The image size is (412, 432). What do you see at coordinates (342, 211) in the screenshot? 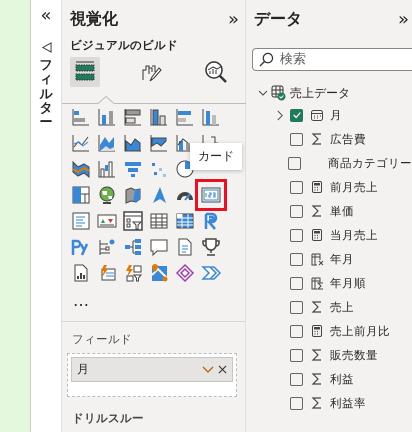
I see `field-name: 単価` at bounding box center [342, 211].